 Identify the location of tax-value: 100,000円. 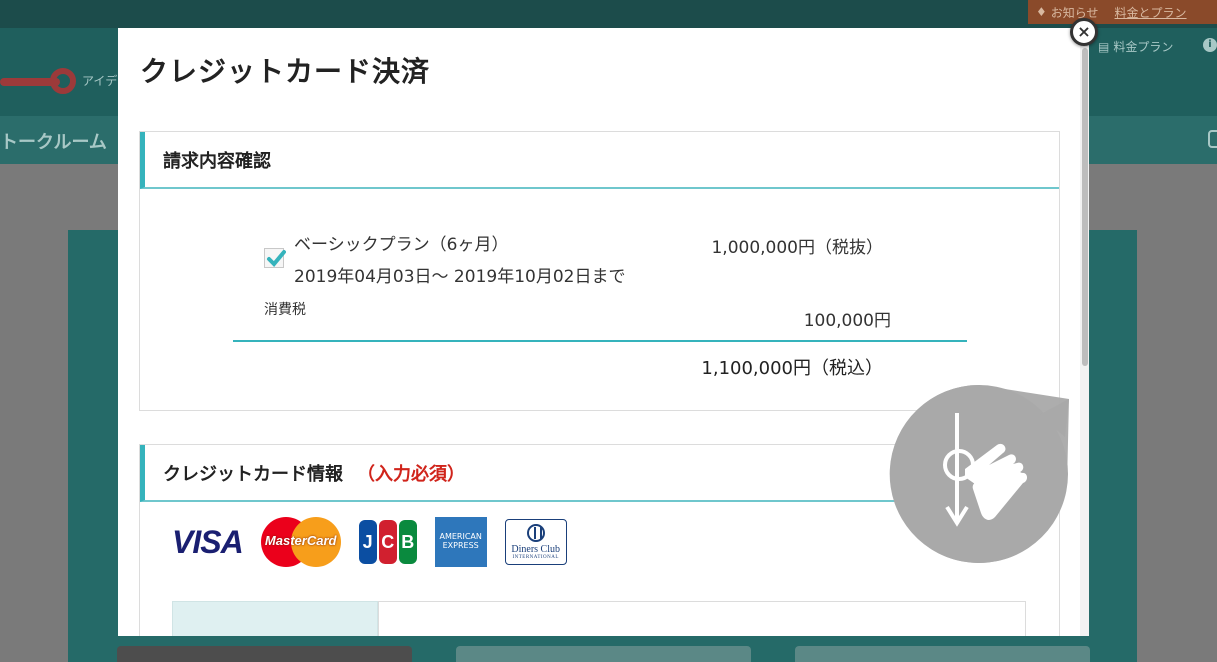
(847, 321).